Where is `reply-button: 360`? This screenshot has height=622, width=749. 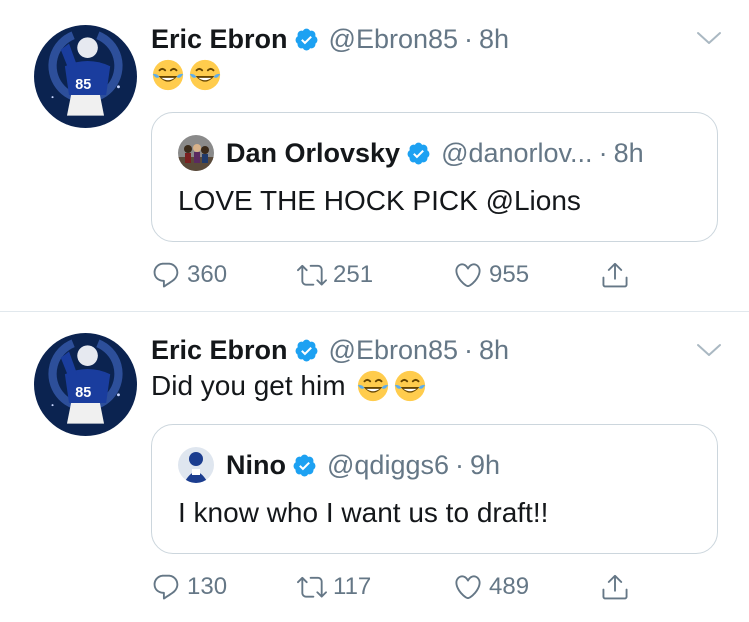
reply-button: 360 is located at coordinates (189, 275).